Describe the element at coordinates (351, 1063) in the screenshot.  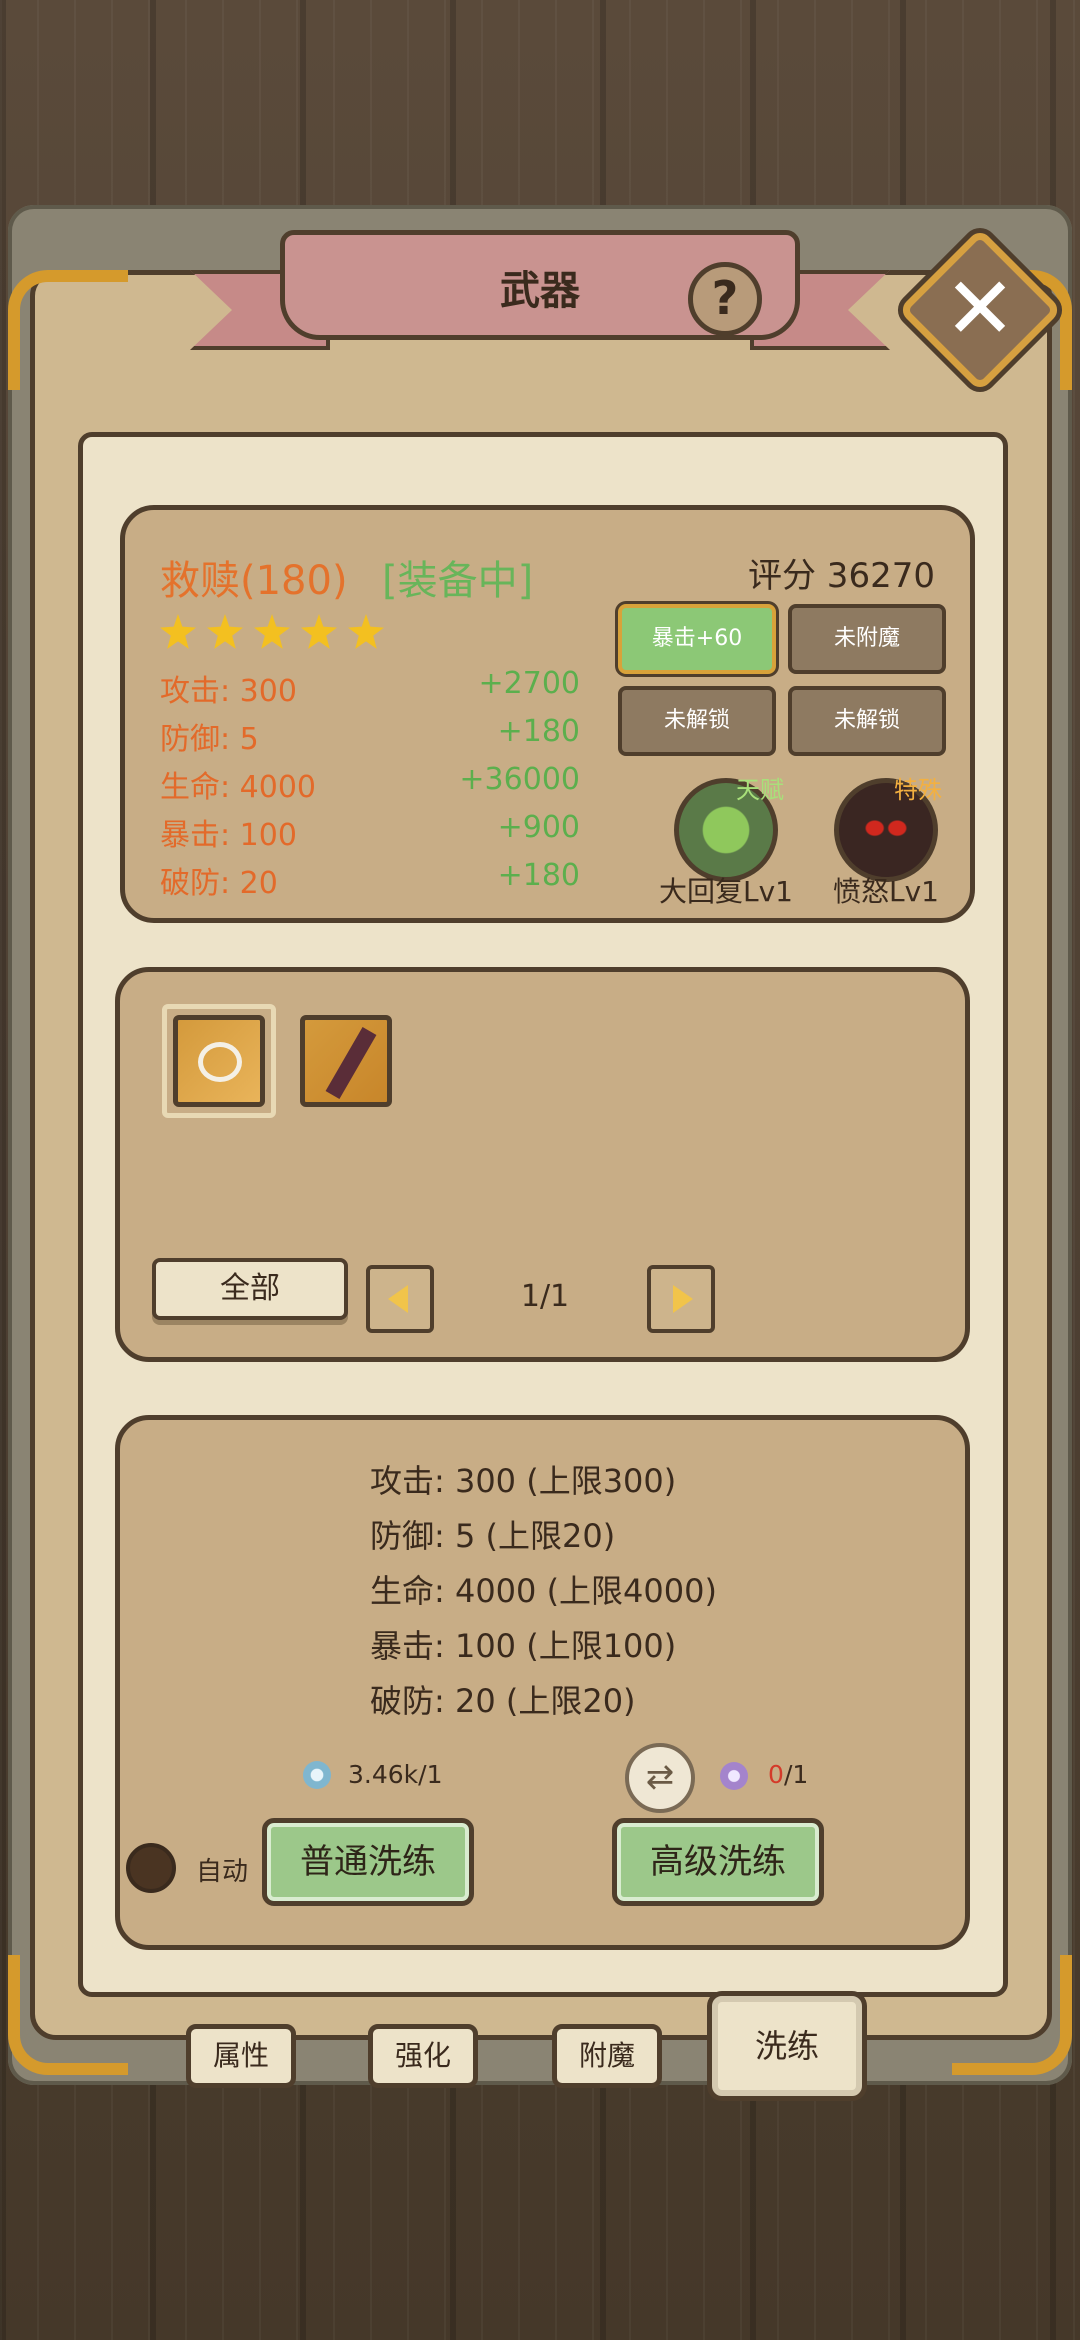
I see `sword-icon` at that location.